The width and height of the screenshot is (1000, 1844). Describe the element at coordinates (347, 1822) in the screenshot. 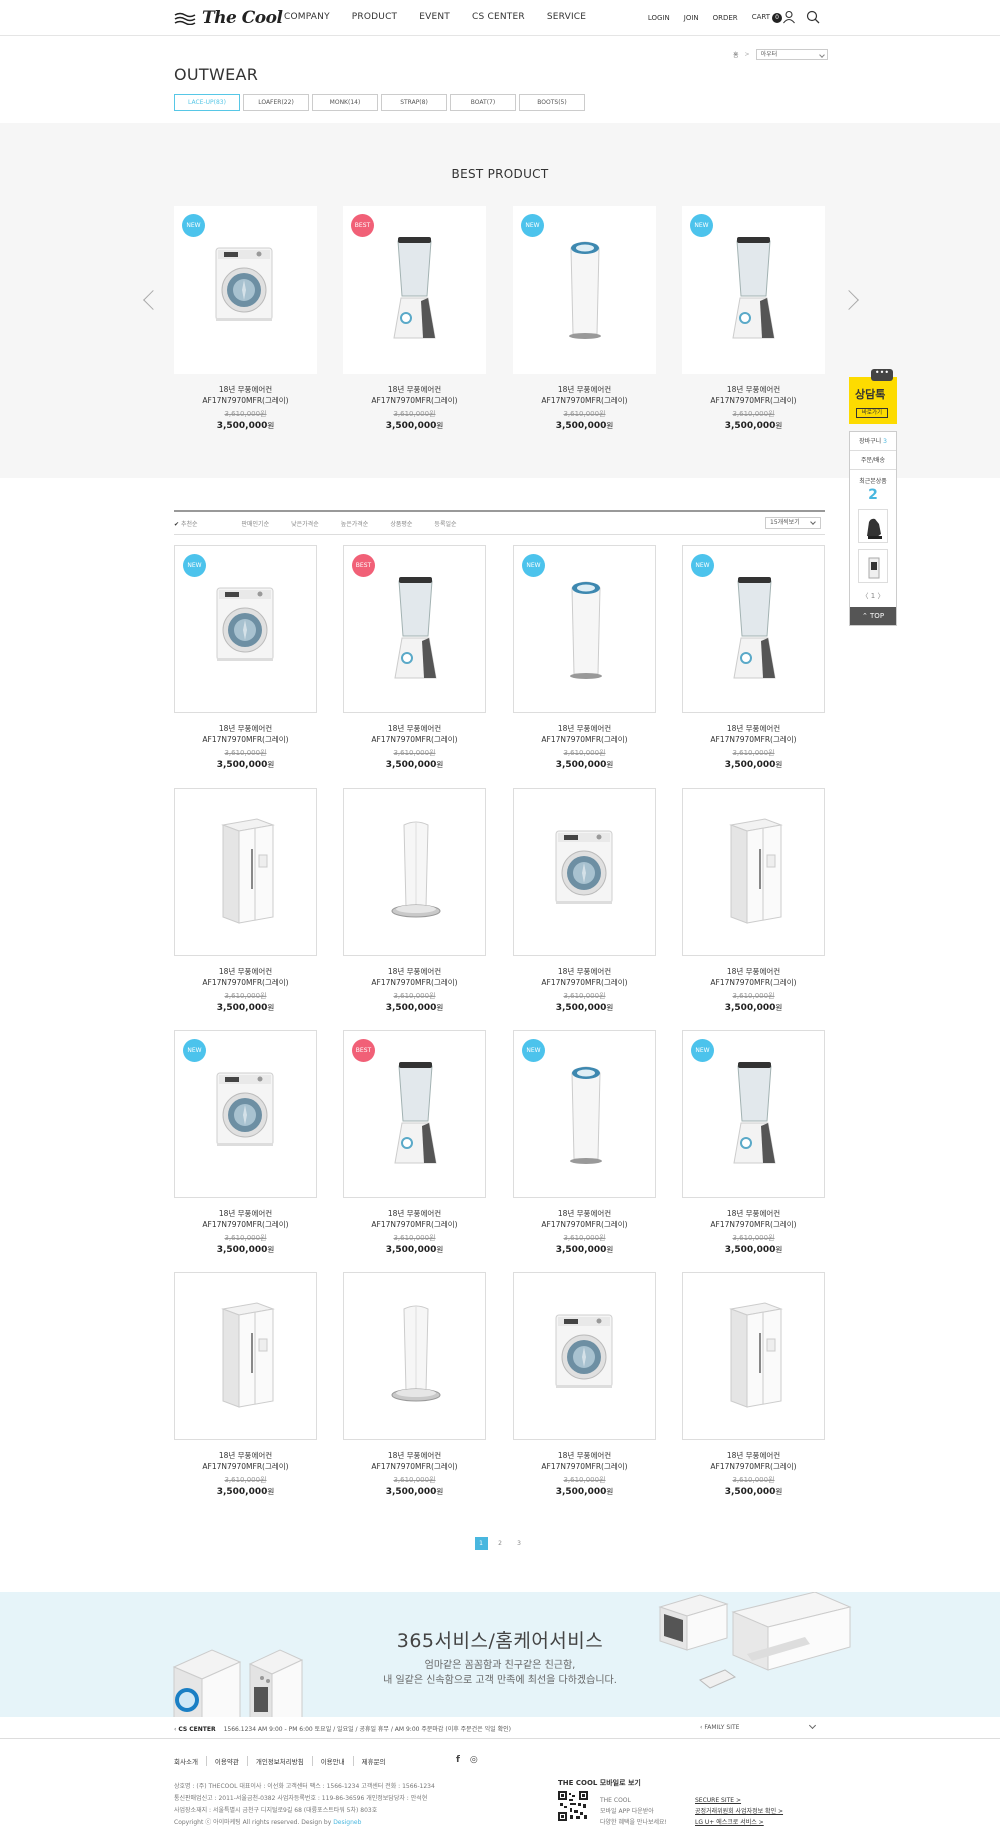

I see `designer-link: Designeb` at that location.